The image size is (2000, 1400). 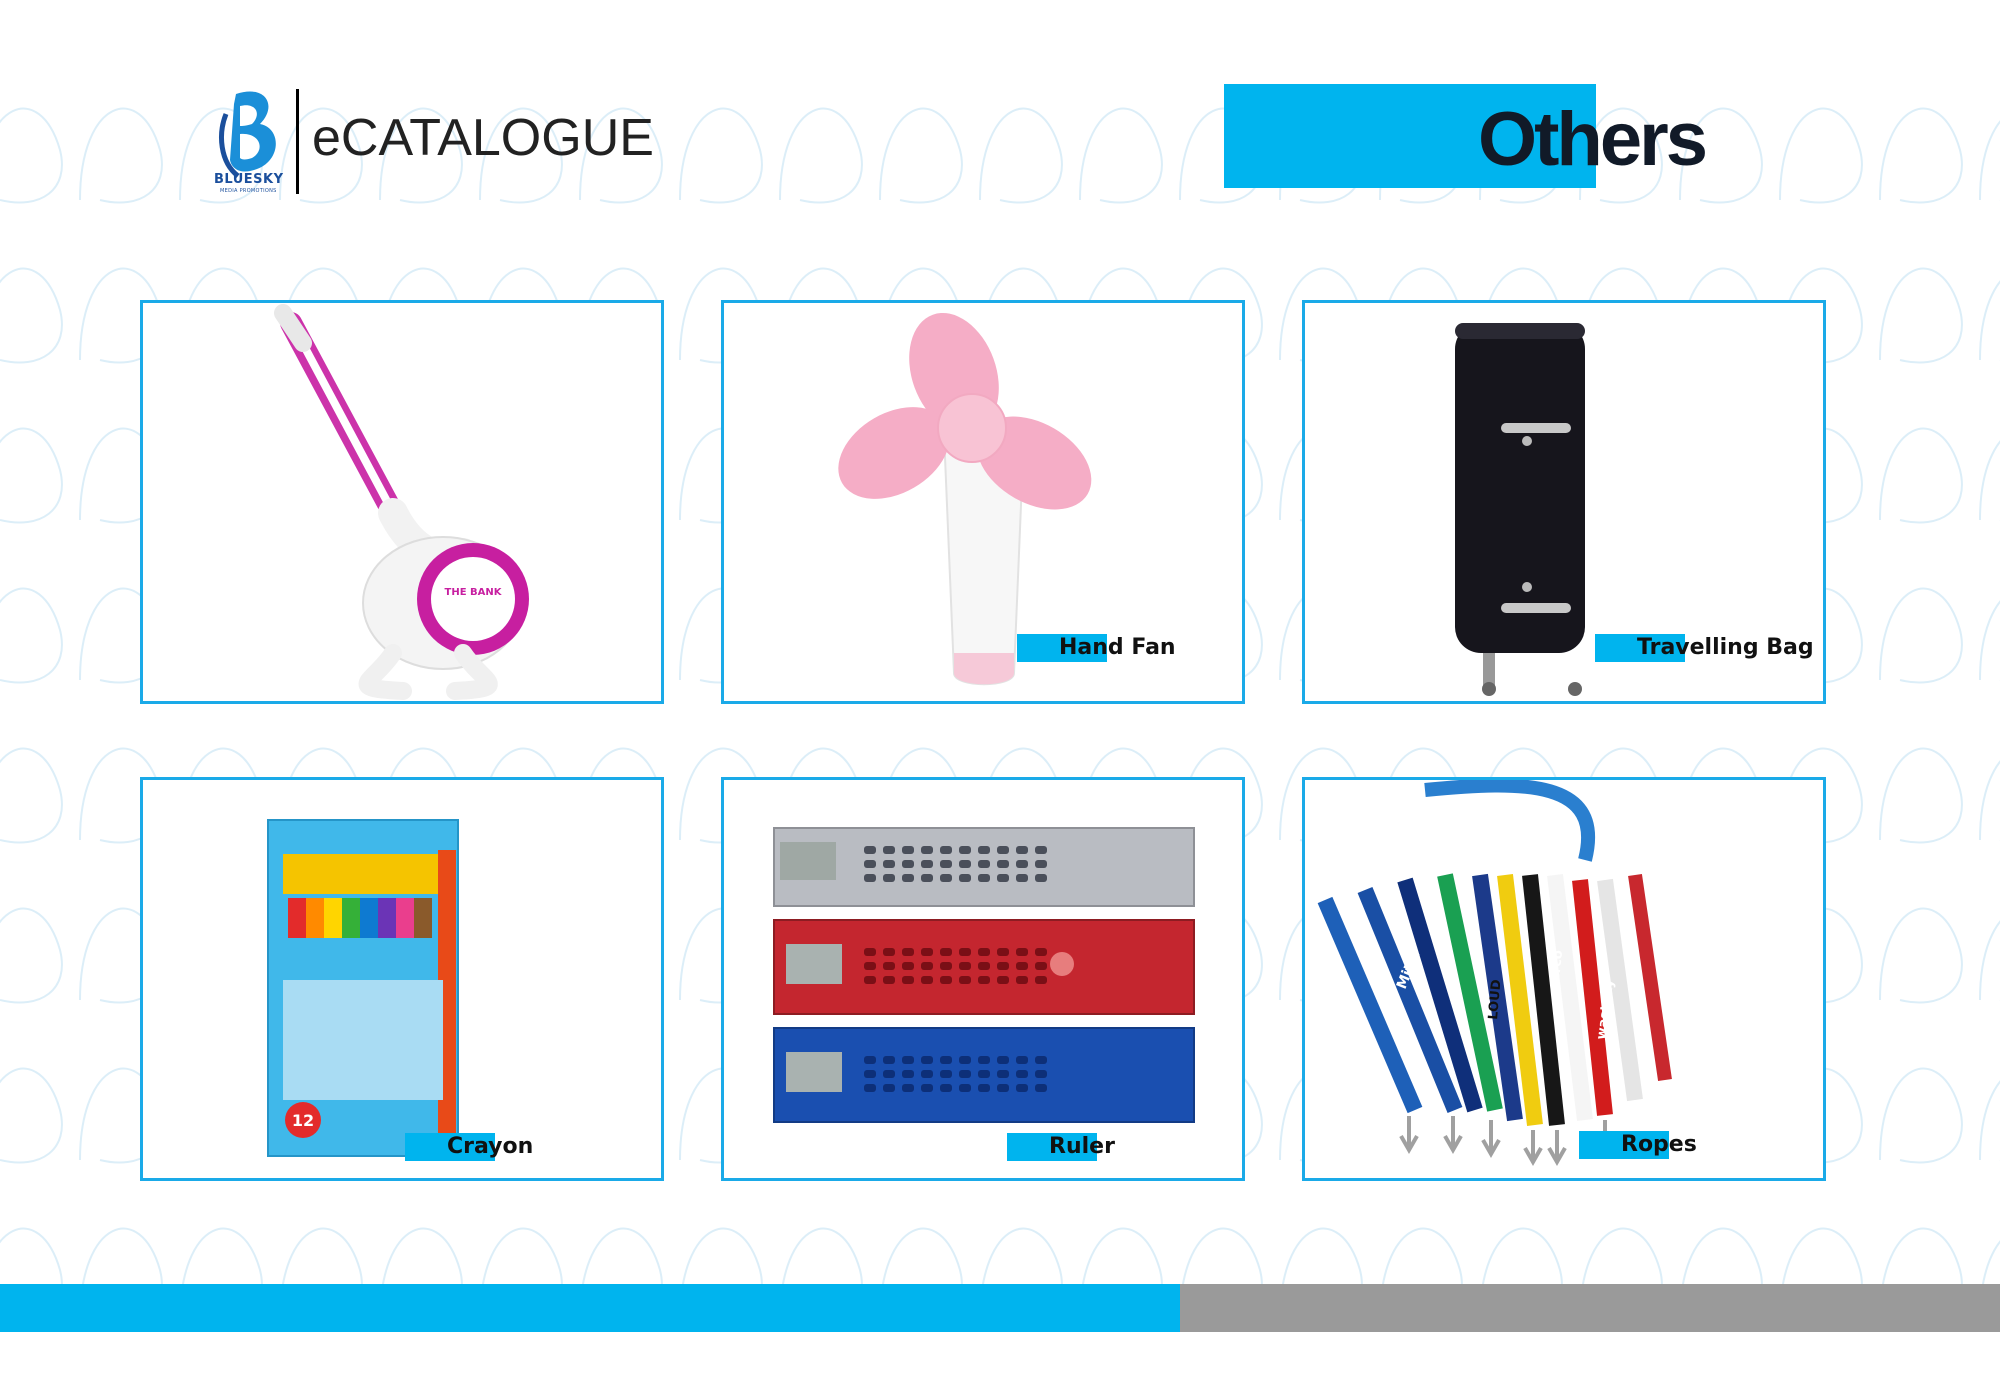 What do you see at coordinates (483, 138) in the screenshot?
I see `catalogue-title: eCATALOGUE` at bounding box center [483, 138].